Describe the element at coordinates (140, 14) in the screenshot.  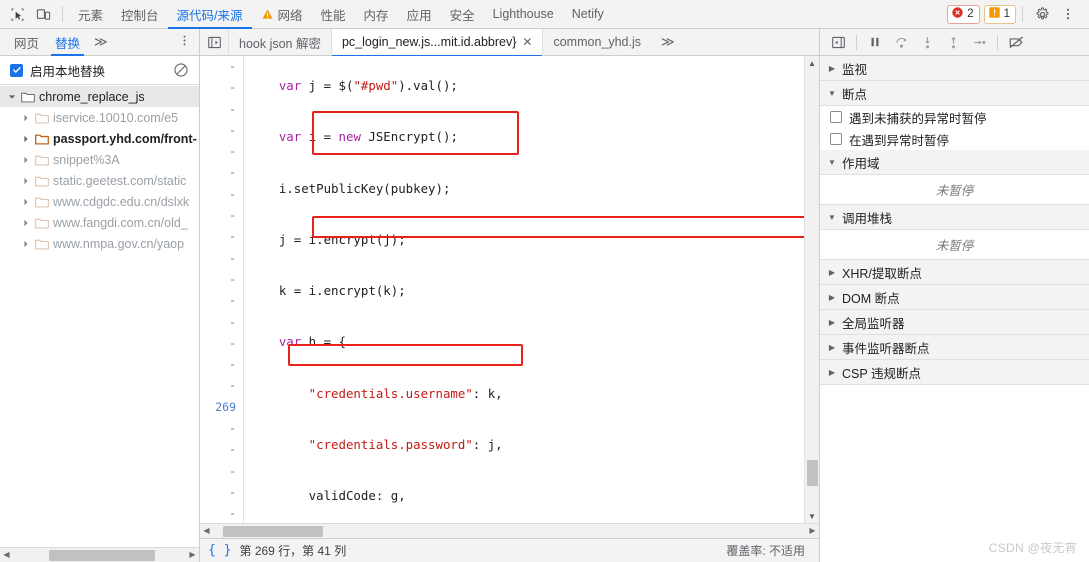
I see `tab-console: 控制台` at that location.